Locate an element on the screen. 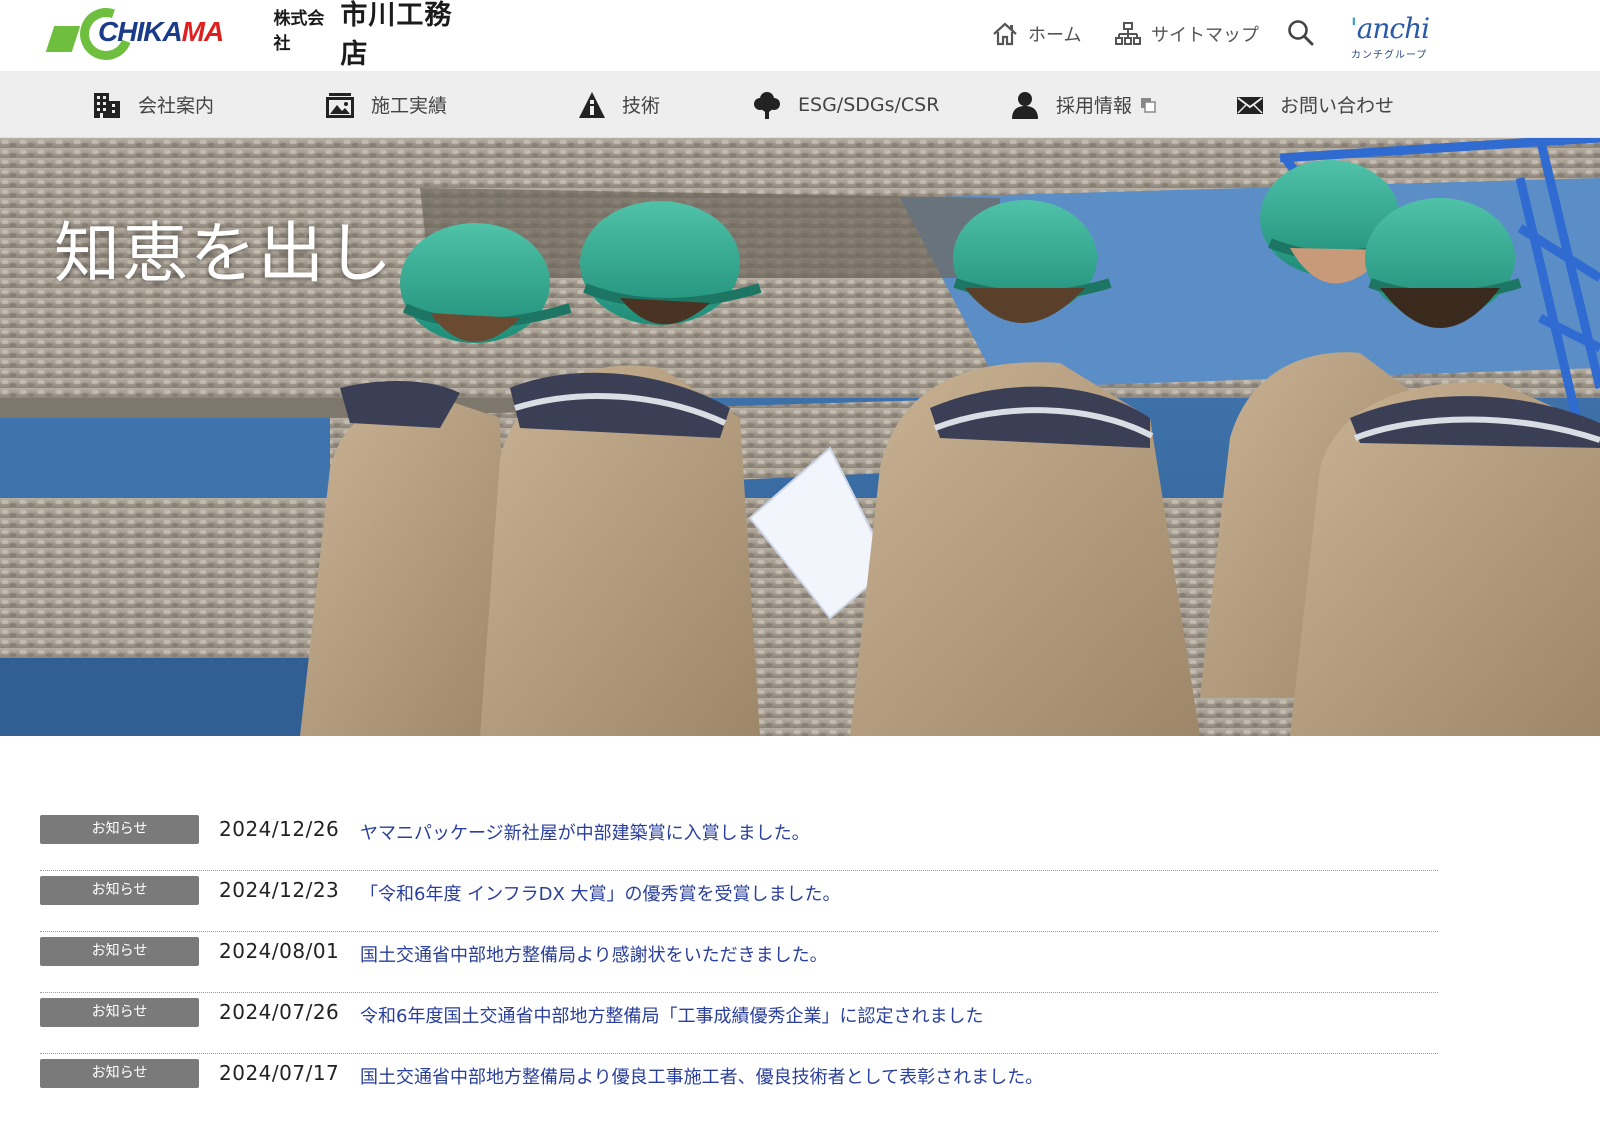  nav-item-works: 施工実績 is located at coordinates (386, 104).